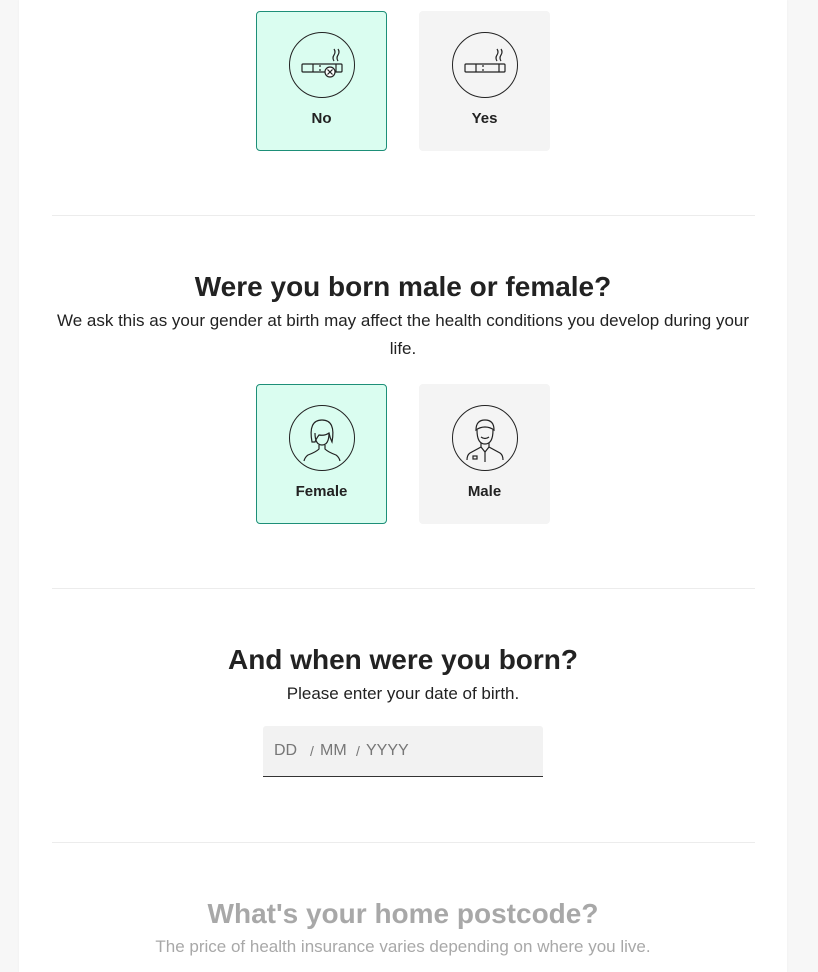 Image resolution: width=818 pixels, height=972 pixels. I want to click on date-of-birth-input: DD / MM / YYYY, so click(403, 751).